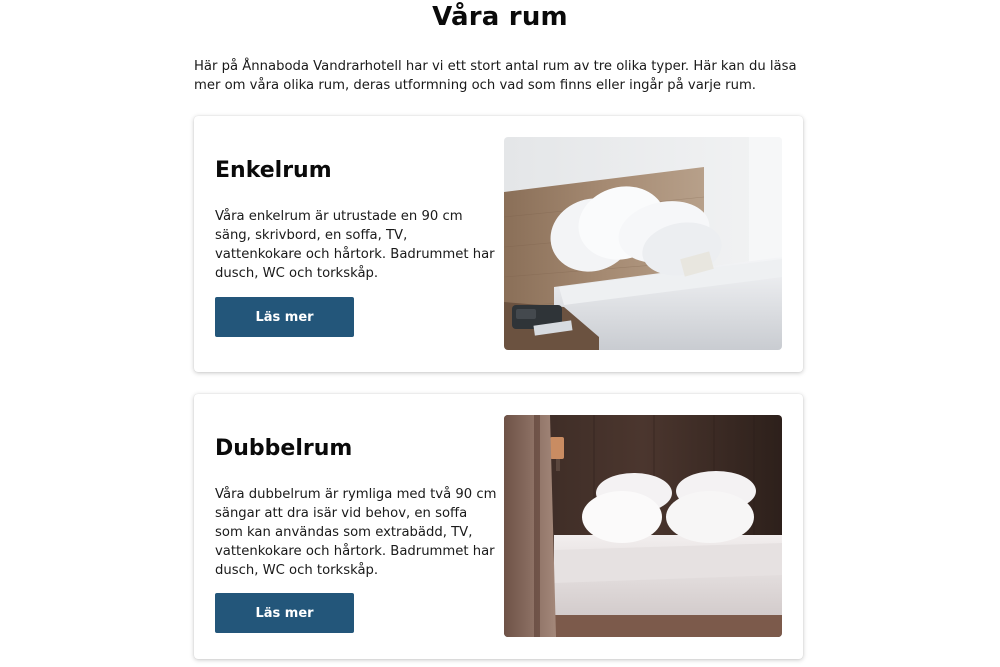 The width and height of the screenshot is (1000, 667). What do you see at coordinates (284, 448) in the screenshot?
I see `room-title: Dubbelrum` at bounding box center [284, 448].